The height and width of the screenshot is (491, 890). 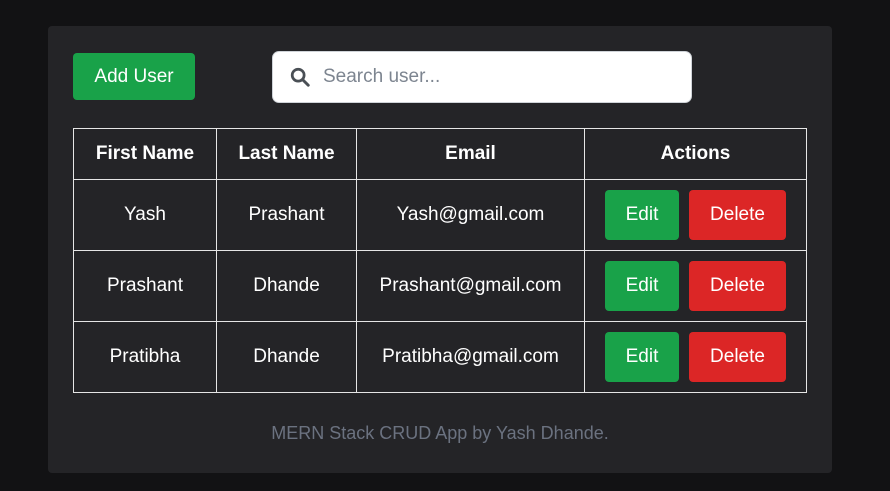 I want to click on header-last-name: Last Name, so click(x=286, y=154).